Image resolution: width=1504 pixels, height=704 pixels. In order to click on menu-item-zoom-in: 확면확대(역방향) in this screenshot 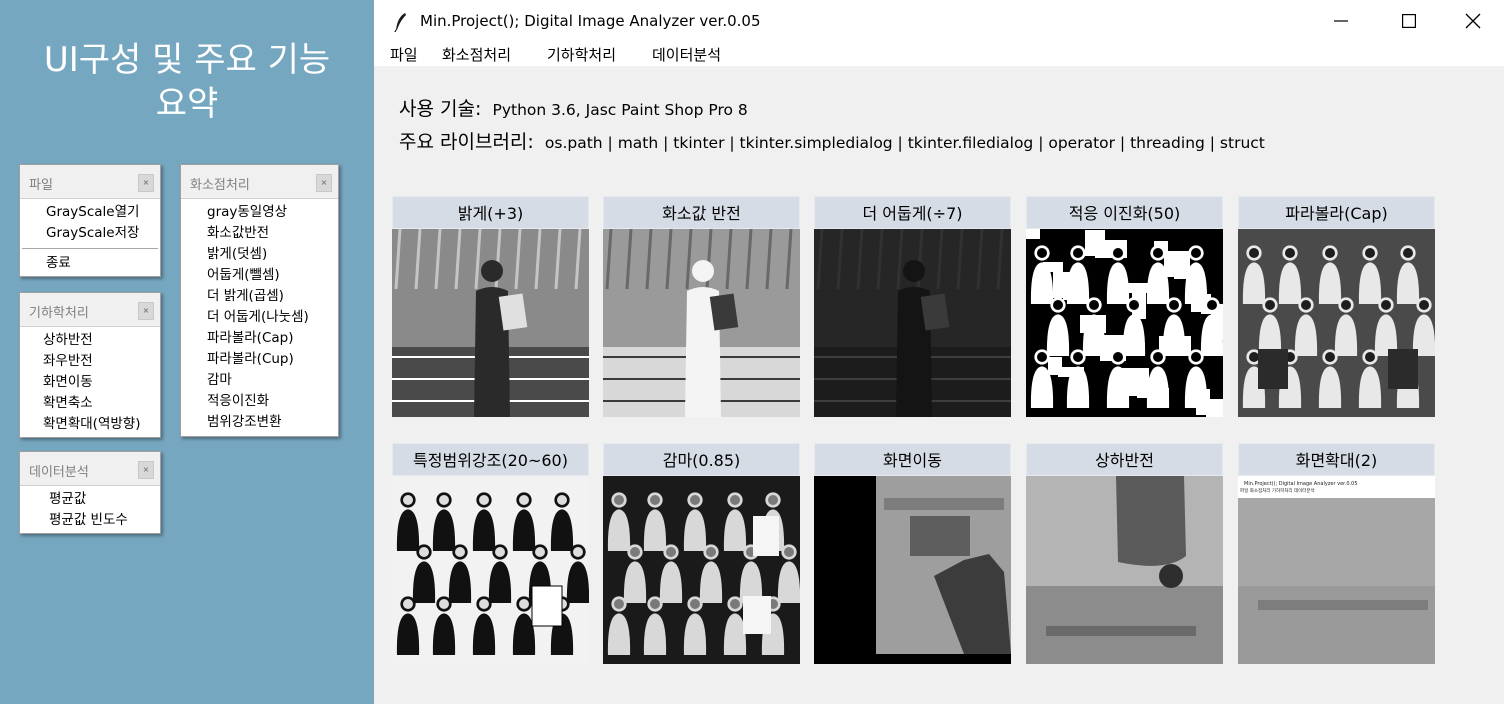, I will do `click(90, 424)`.